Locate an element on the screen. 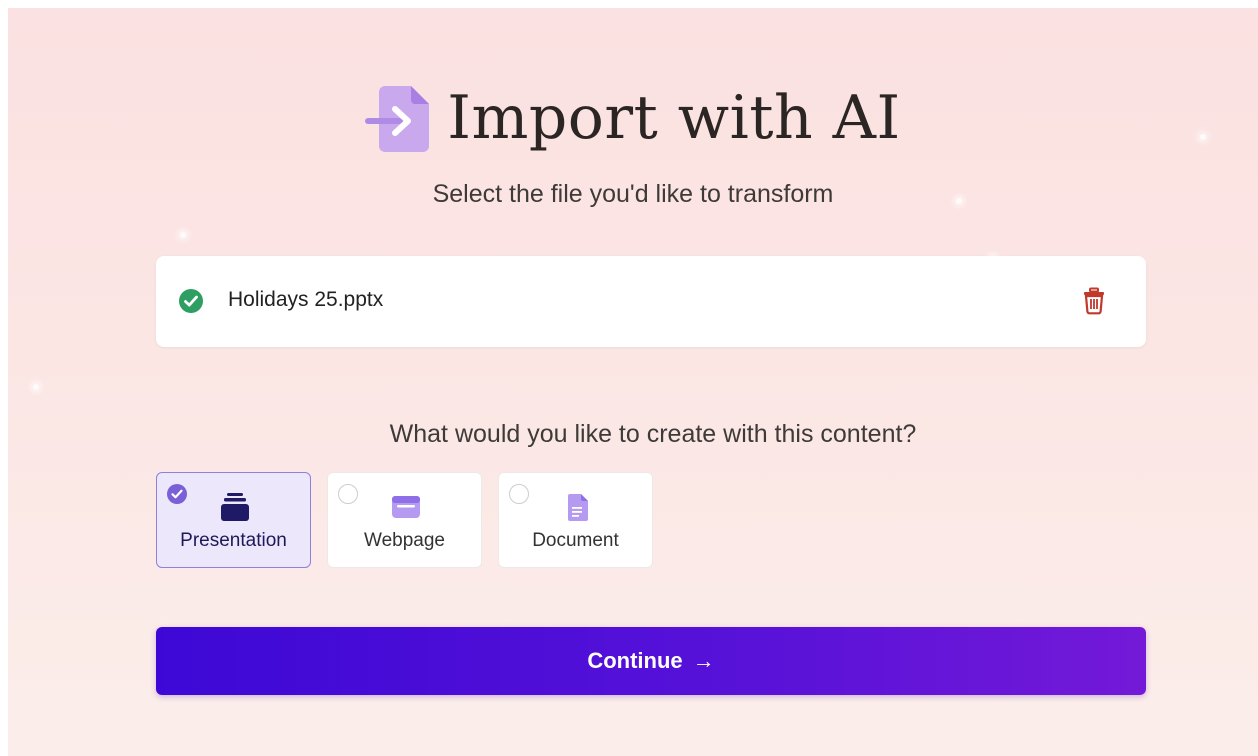  option-label: Webpage is located at coordinates (404, 540).